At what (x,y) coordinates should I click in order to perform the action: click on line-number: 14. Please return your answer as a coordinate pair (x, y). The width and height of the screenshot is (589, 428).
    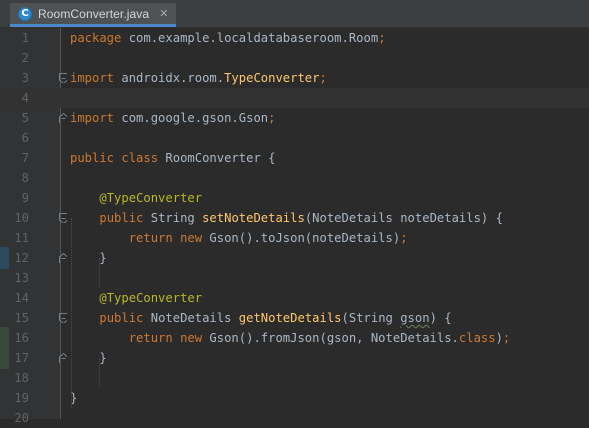
    Looking at the image, I should click on (21, 298).